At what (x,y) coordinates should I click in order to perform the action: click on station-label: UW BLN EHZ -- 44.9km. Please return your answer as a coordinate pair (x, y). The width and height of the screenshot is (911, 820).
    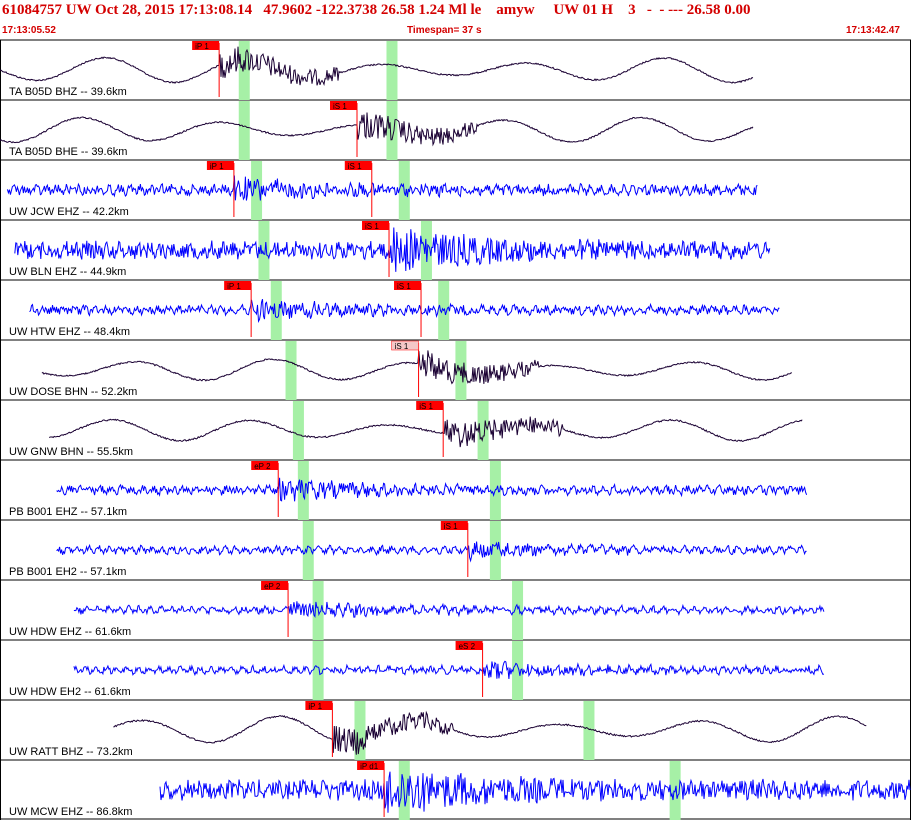
    Looking at the image, I should click on (67, 272).